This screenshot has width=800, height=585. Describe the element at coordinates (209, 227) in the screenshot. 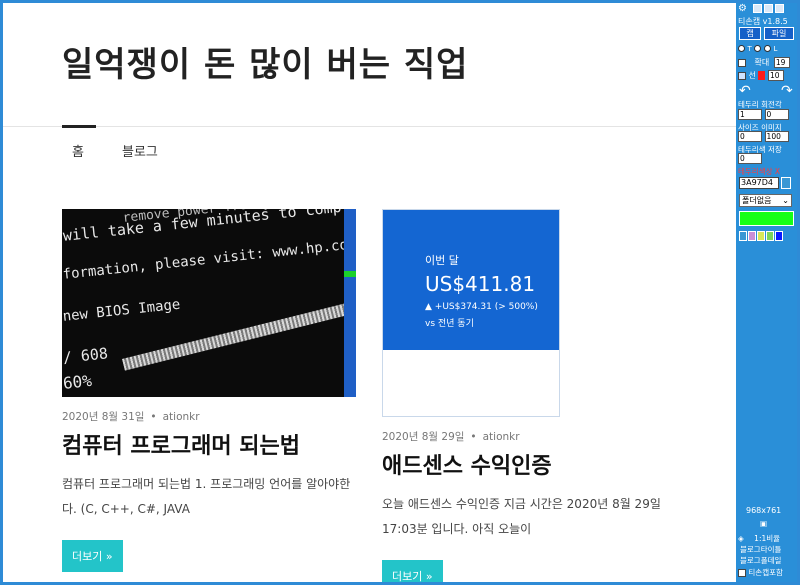

I see `thumb-text: will take a few minutes to complete.` at that location.